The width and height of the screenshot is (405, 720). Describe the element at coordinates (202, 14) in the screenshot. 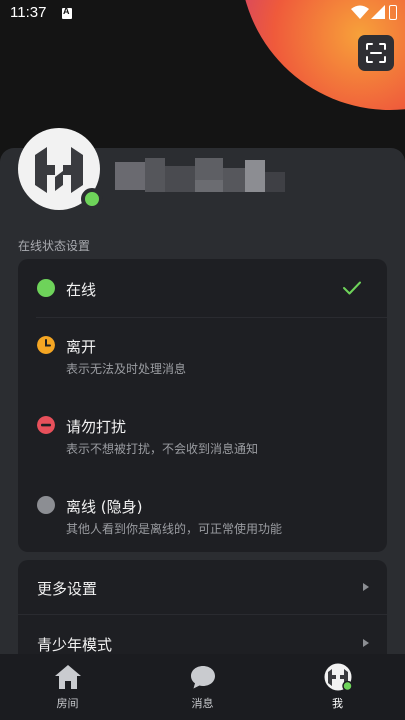

I see `status-bar: 11:37` at that location.